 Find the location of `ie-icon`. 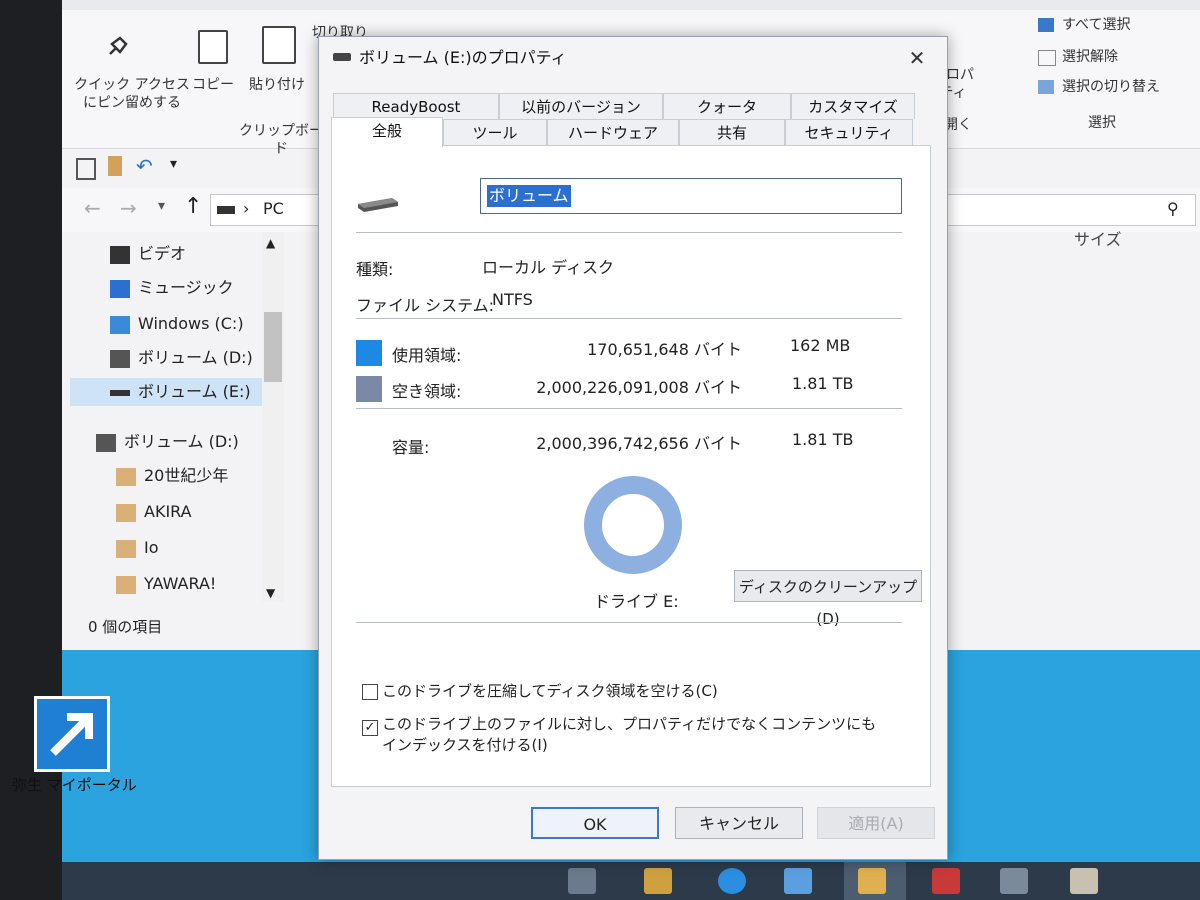

ie-icon is located at coordinates (798, 881).